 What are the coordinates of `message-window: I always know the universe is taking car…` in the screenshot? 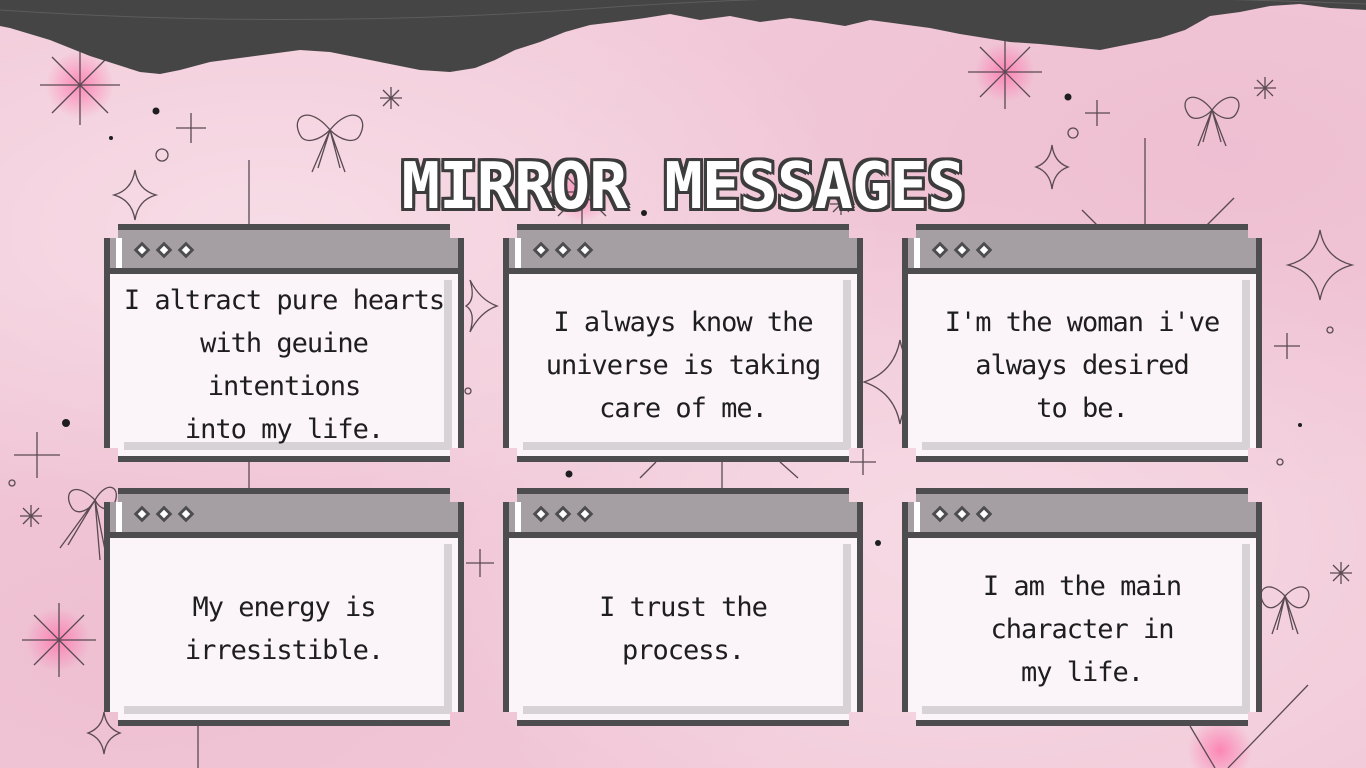 It's located at (683, 343).